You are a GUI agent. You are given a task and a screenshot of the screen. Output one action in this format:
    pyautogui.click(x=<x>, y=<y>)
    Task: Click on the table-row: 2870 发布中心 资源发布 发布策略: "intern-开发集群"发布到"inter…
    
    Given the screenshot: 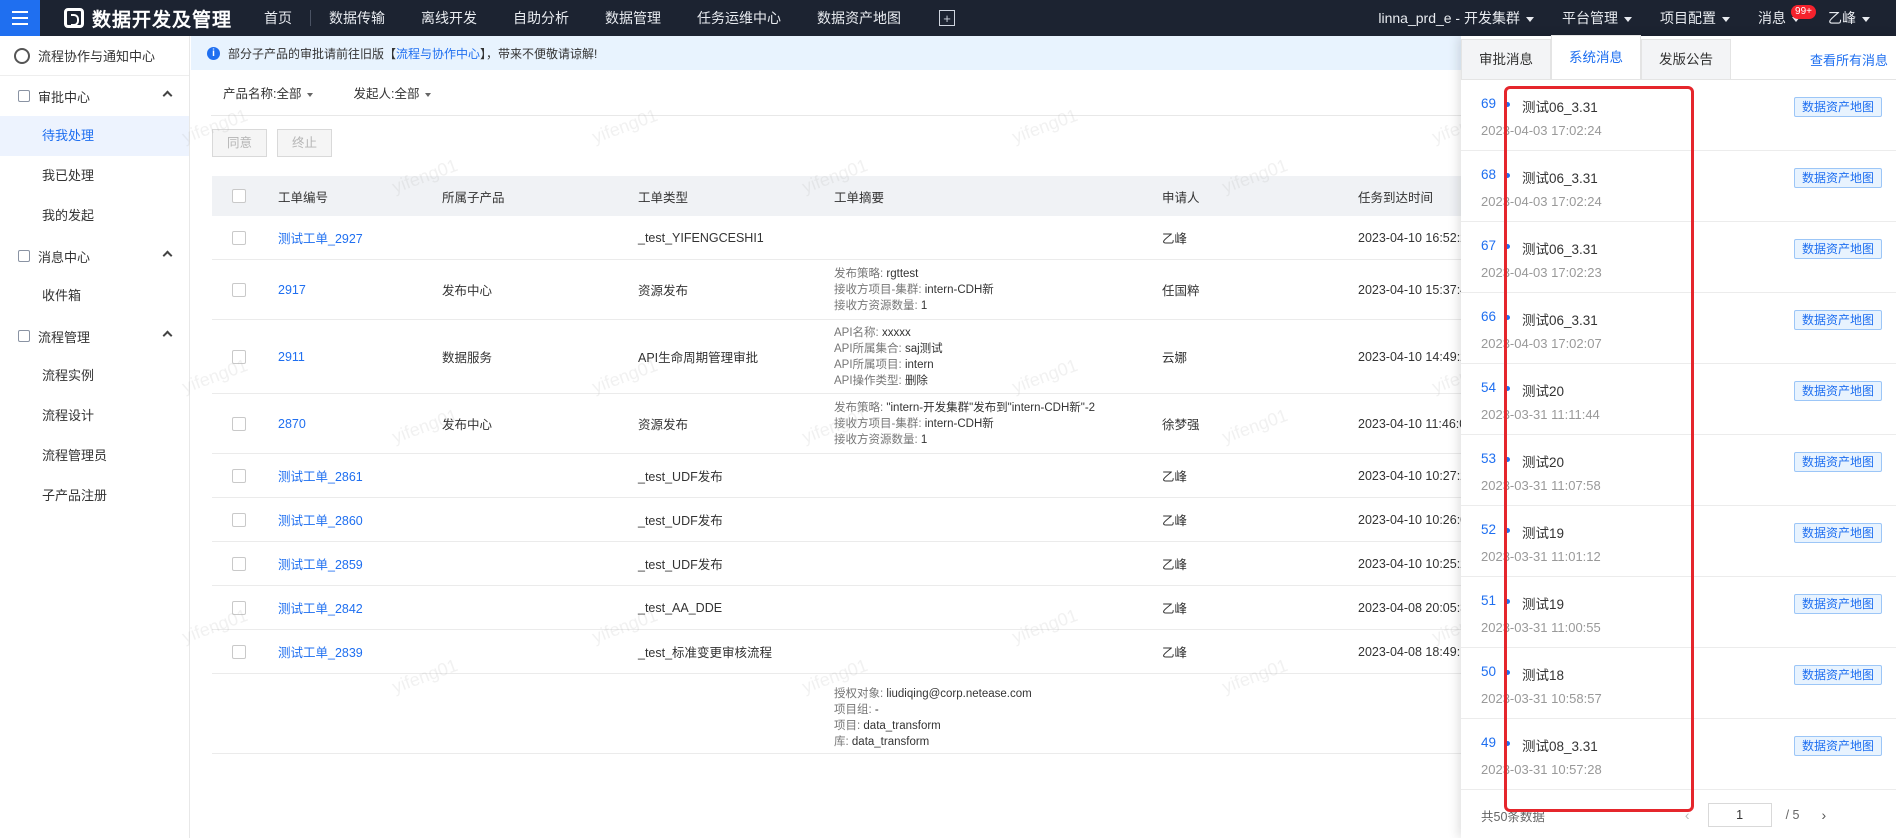 What is the action you would take?
    pyautogui.click(x=932, y=424)
    